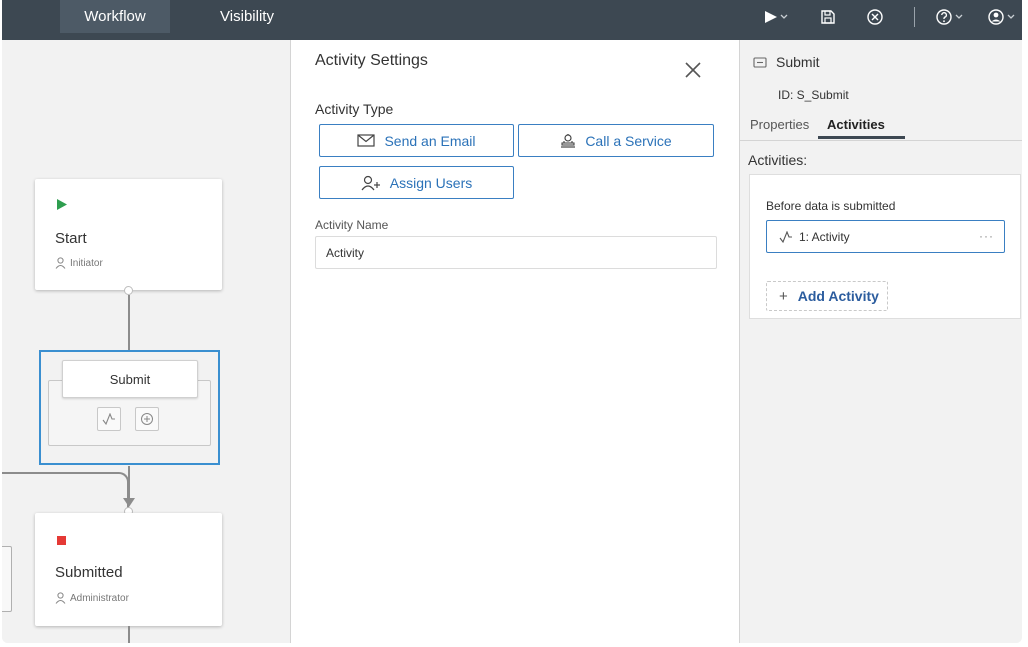 This screenshot has height=647, width=1028. I want to click on assign-users-label: Assign Users, so click(431, 182).